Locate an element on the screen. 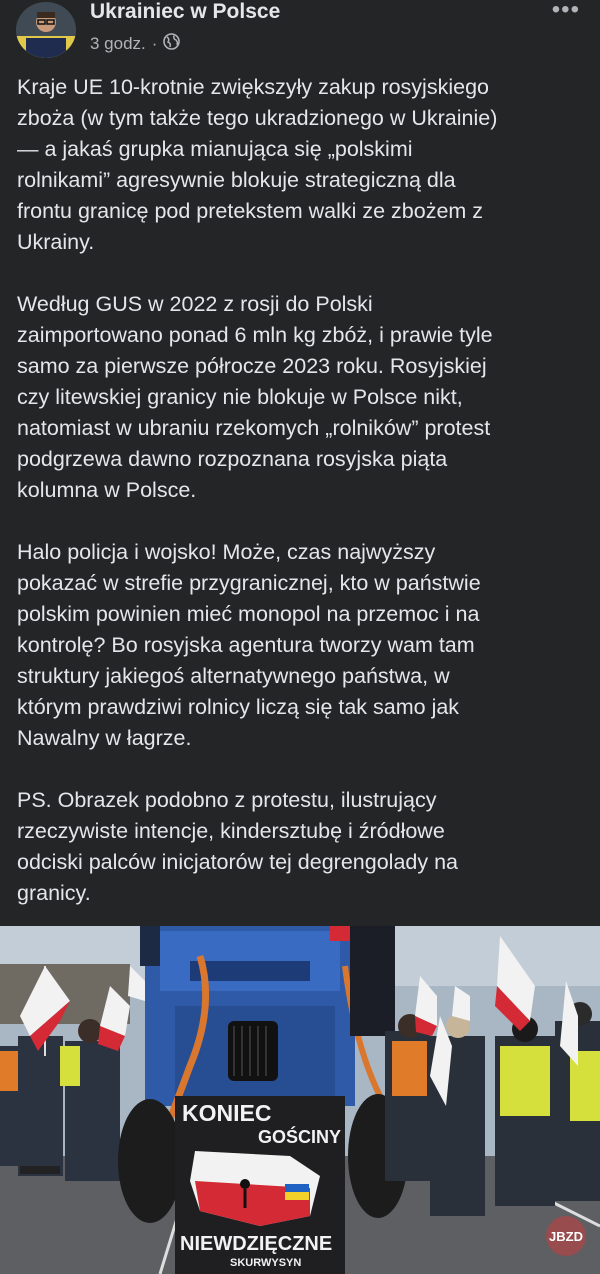  banner-text-bottom: NIEWDZIĘCZNE is located at coordinates (256, 1244).